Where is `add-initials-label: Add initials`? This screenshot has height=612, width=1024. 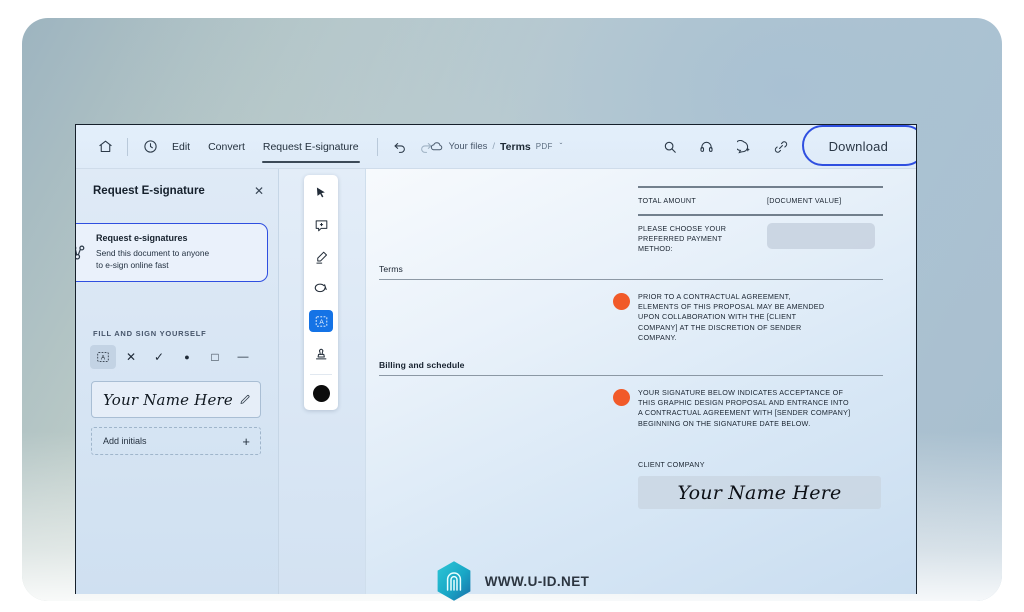
add-initials-label: Add initials is located at coordinates (125, 441).